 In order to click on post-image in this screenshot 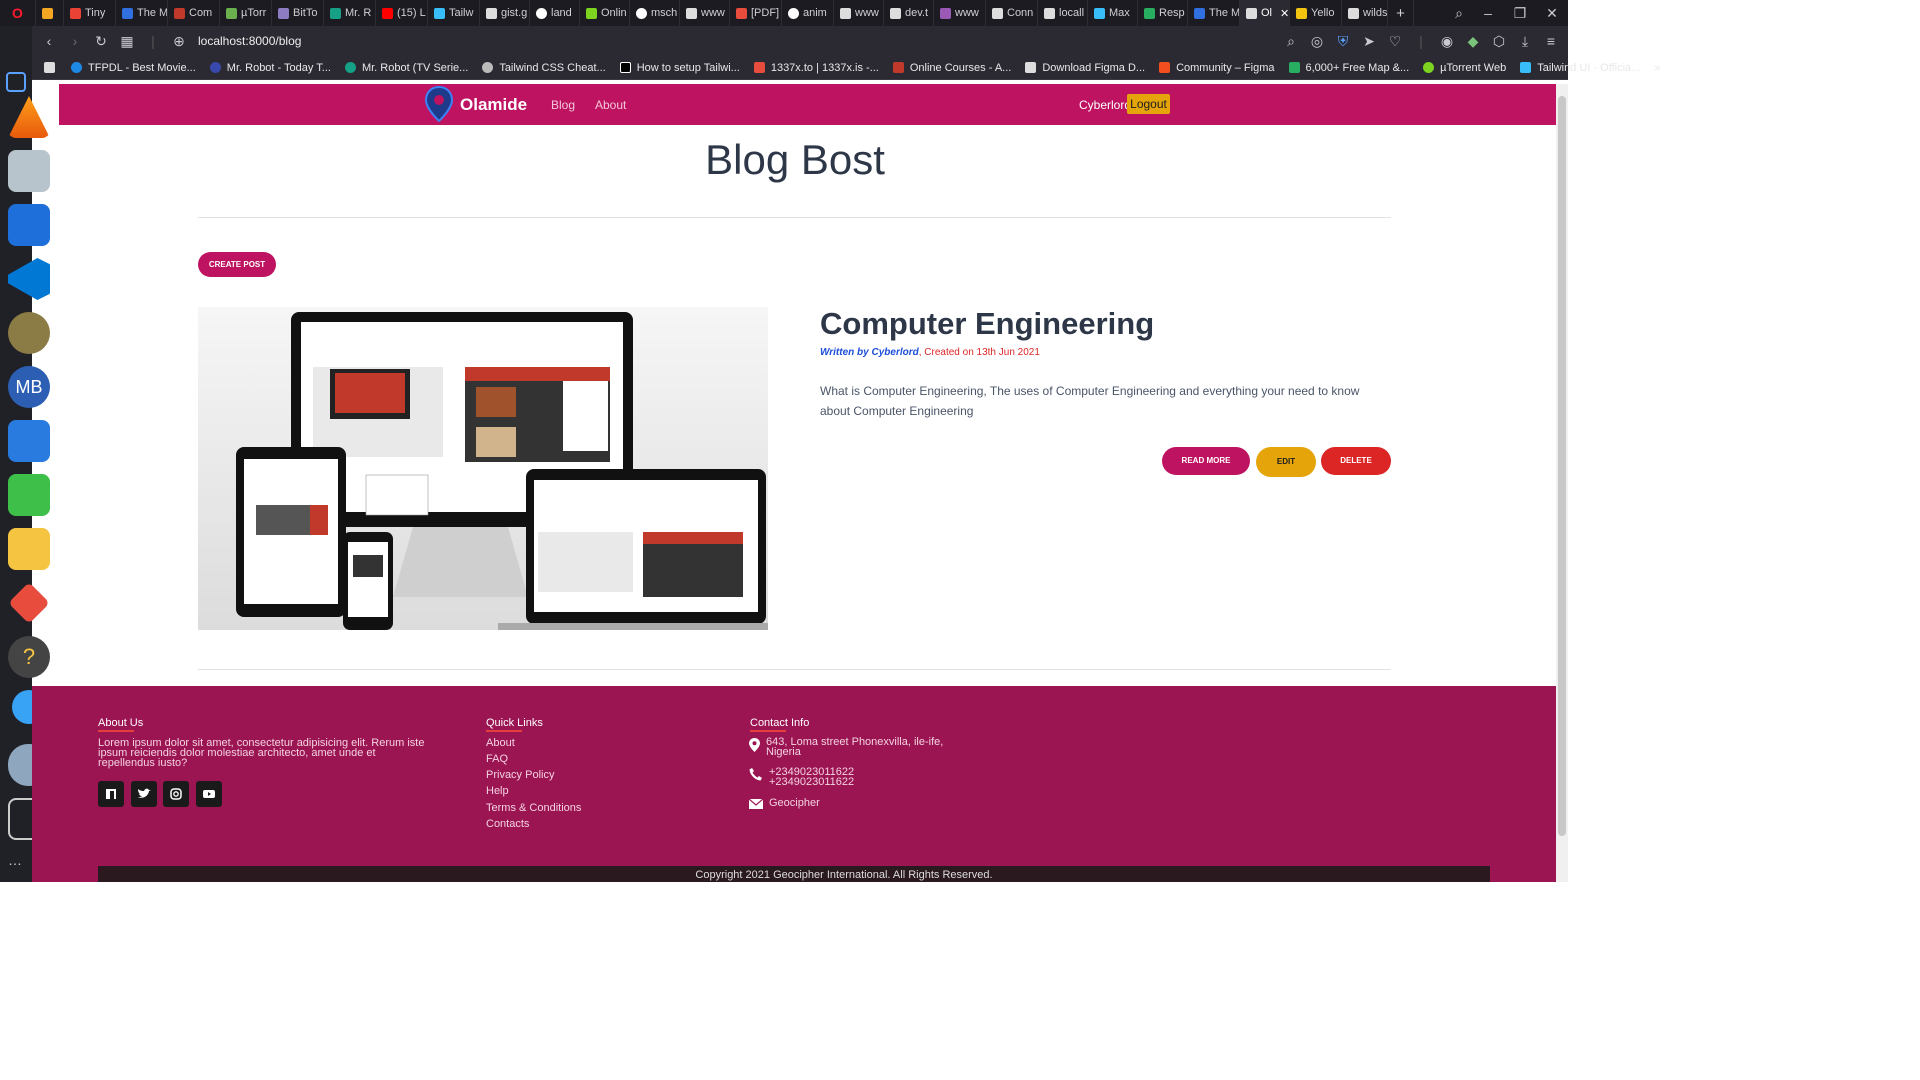, I will do `click(483, 468)`.